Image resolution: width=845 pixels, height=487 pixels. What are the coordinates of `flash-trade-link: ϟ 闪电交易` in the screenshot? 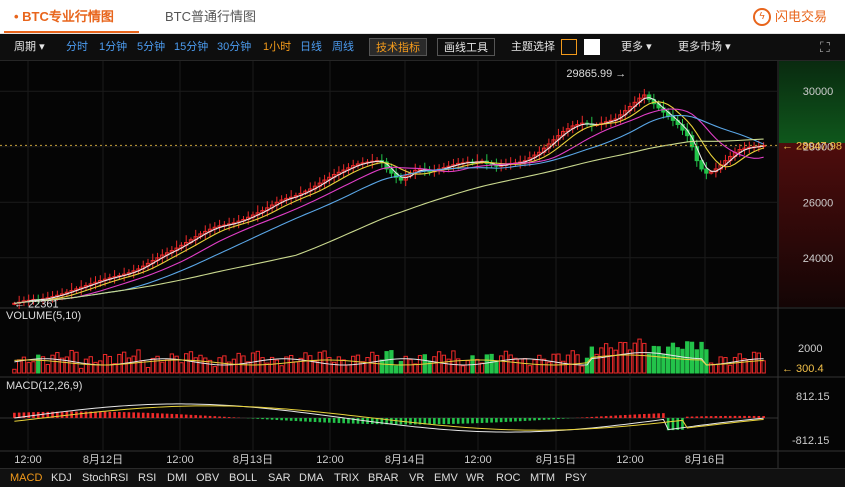 It's located at (789, 16).